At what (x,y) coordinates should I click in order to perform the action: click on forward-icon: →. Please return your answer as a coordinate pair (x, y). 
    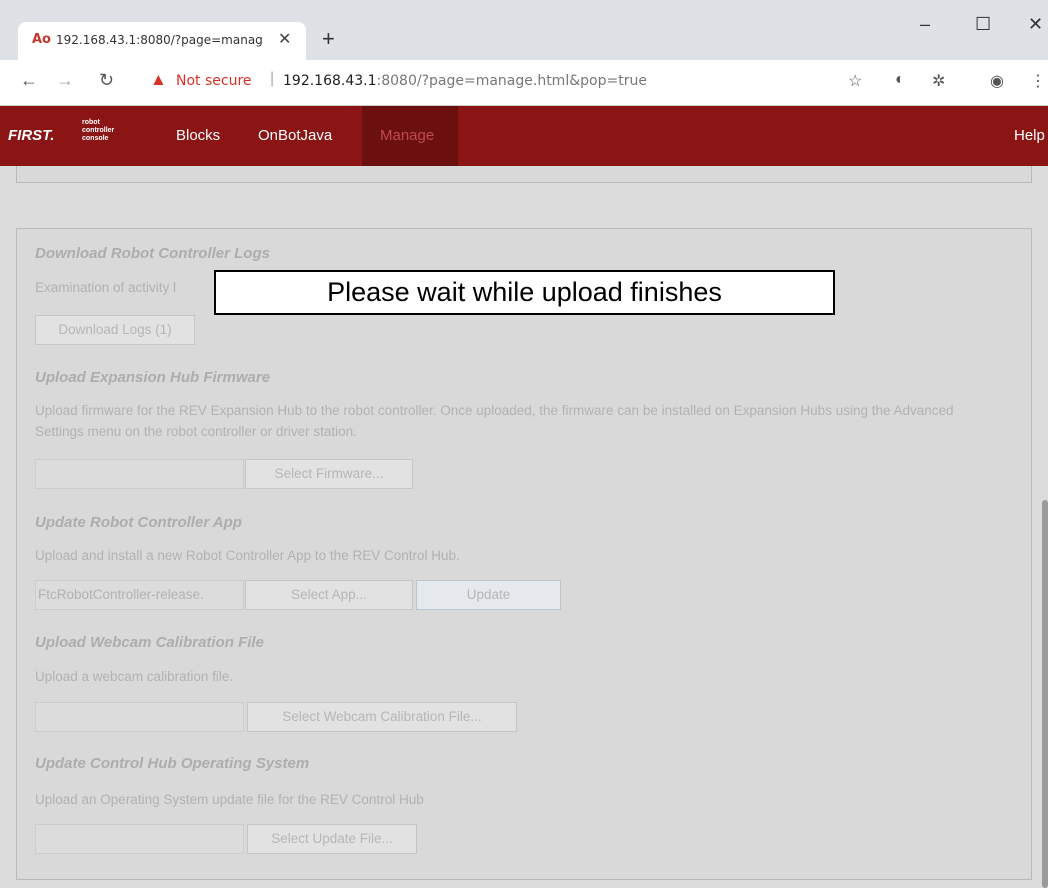
    Looking at the image, I should click on (65, 80).